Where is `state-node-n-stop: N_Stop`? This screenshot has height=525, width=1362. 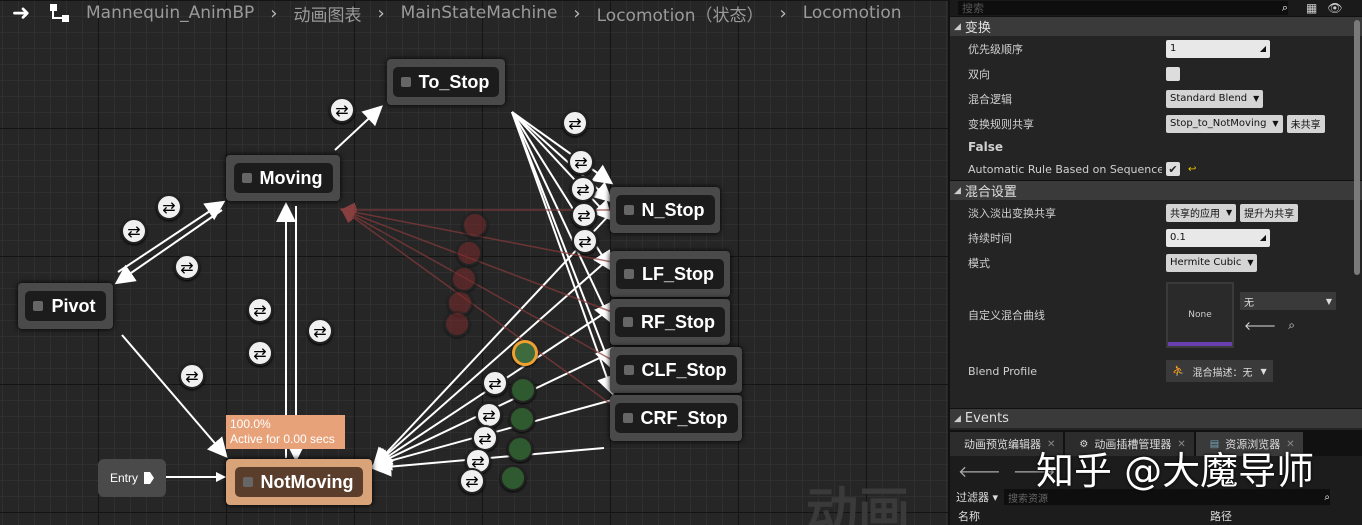 state-node-n-stop: N_Stop is located at coordinates (665, 210).